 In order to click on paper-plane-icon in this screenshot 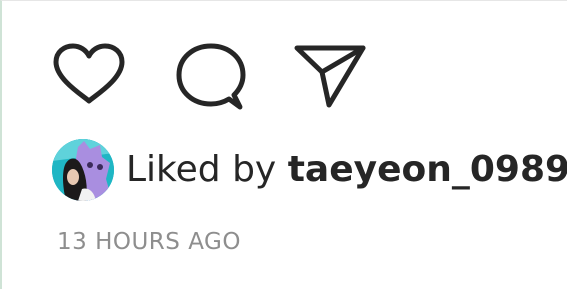, I will do `click(330, 76)`.